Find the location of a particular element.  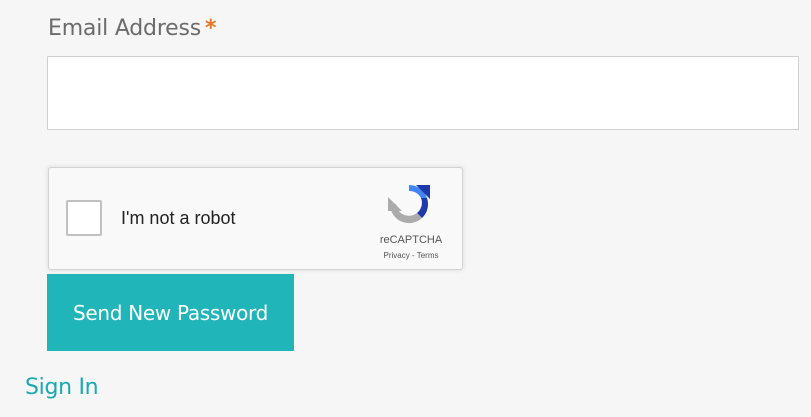

recaptcha-links: Privacy - Terms is located at coordinates (411, 255).